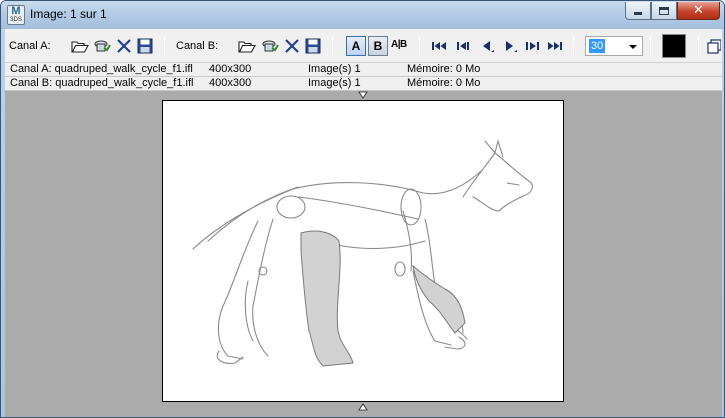 The width and height of the screenshot is (725, 418). I want to click on channel-a-toggle: A, so click(356, 46).